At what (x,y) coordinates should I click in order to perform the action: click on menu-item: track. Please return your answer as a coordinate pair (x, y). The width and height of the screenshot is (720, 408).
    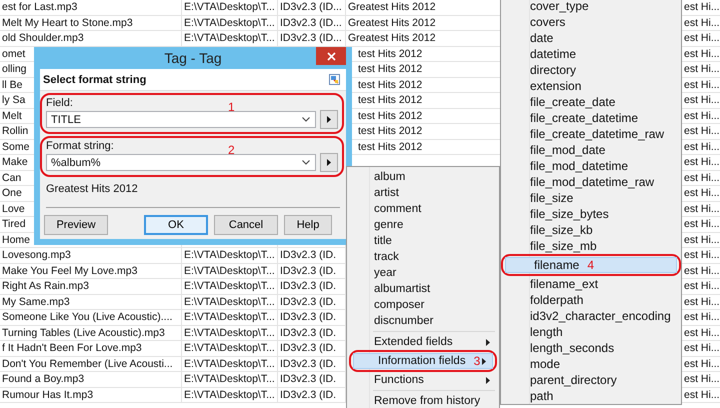
    Looking at the image, I should click on (423, 257).